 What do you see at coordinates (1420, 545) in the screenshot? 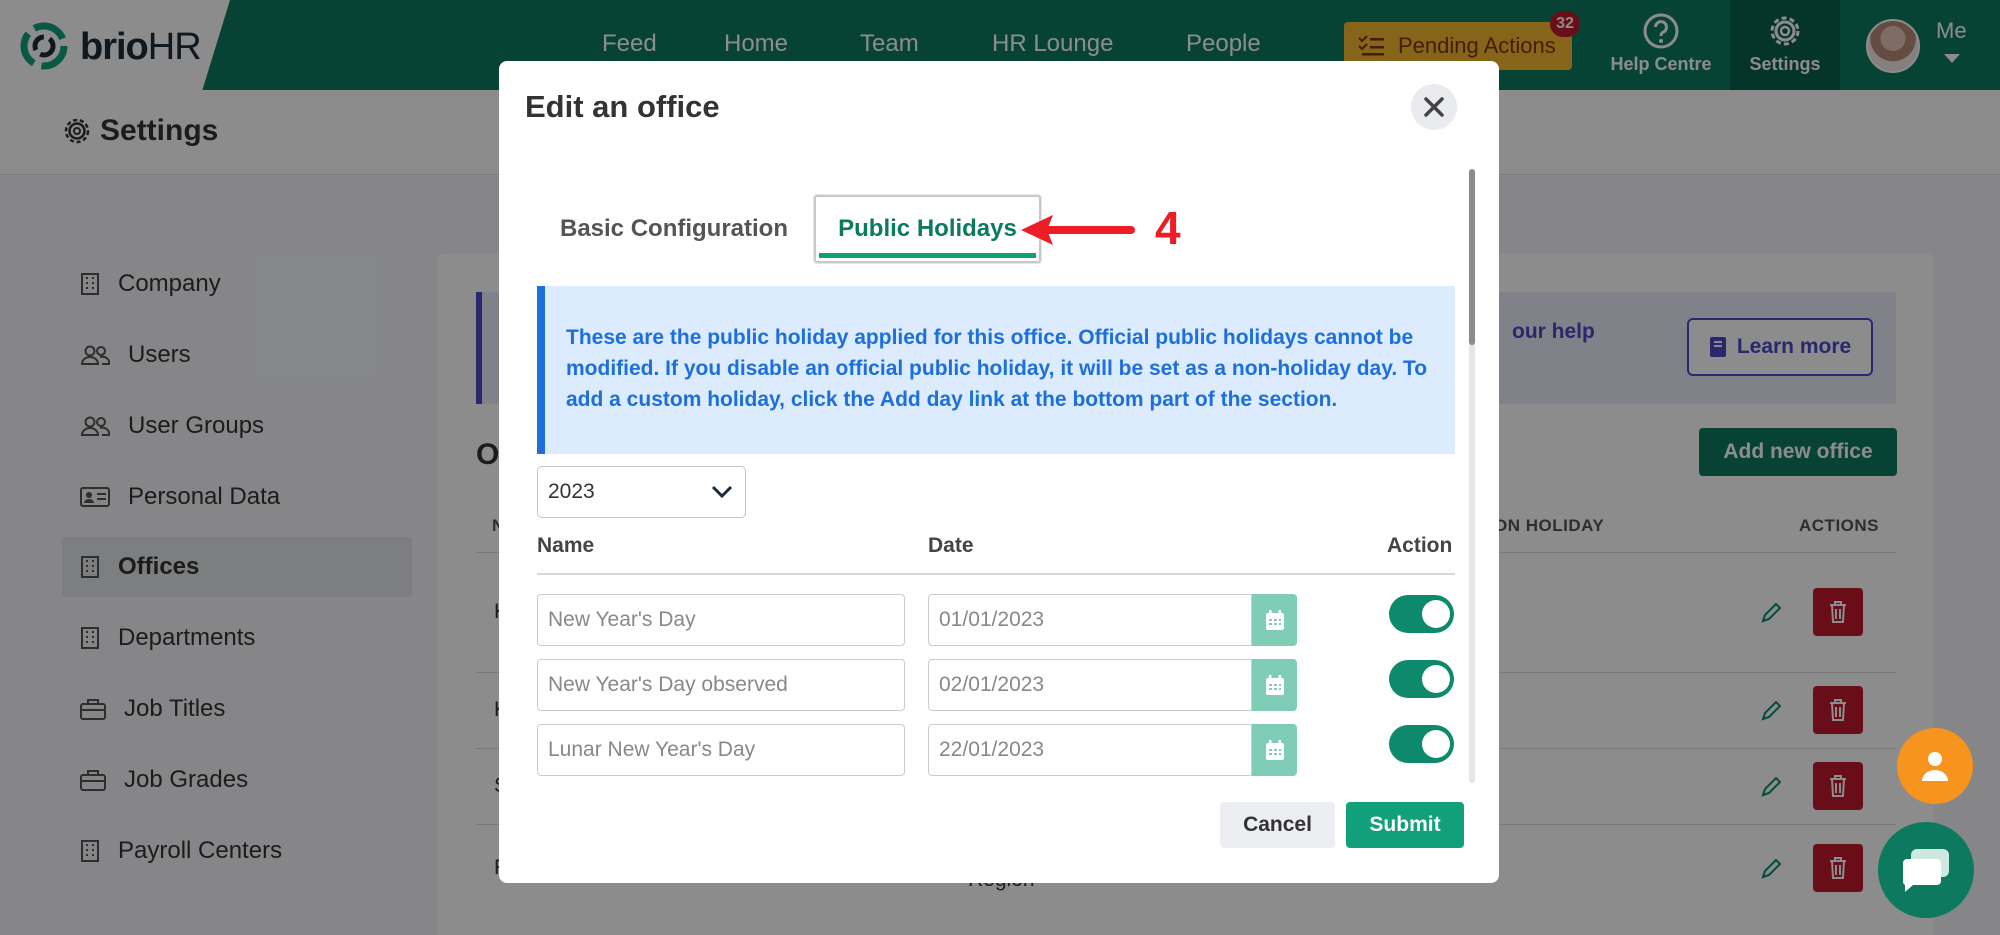
I see `column-header-action: Action` at bounding box center [1420, 545].